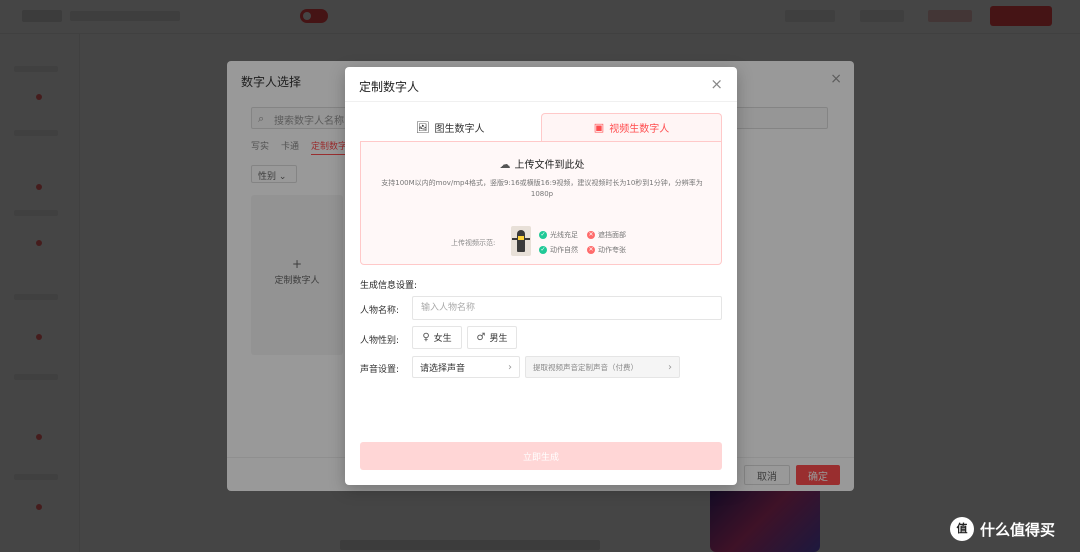 The width and height of the screenshot is (1080, 552). I want to click on example-video-thumbnail, so click(521, 241).